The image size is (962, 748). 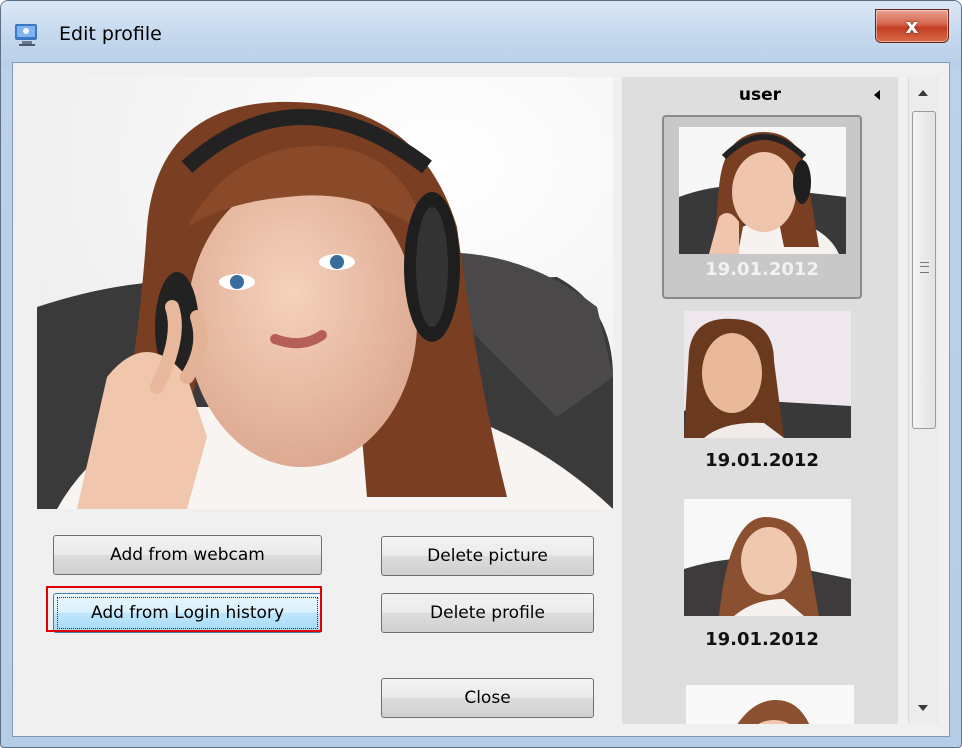 What do you see at coordinates (877, 95) in the screenshot?
I see `sort-arrow-icon` at bounding box center [877, 95].